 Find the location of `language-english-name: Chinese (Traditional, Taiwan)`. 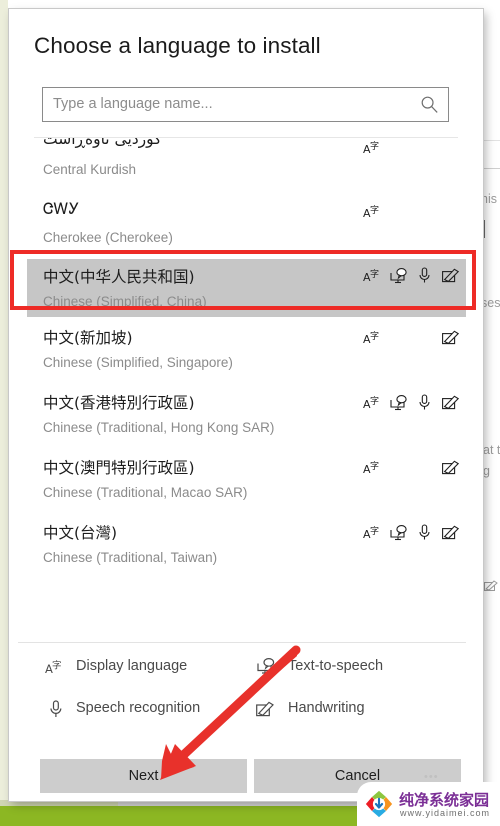

language-english-name: Chinese (Traditional, Taiwan) is located at coordinates (130, 557).